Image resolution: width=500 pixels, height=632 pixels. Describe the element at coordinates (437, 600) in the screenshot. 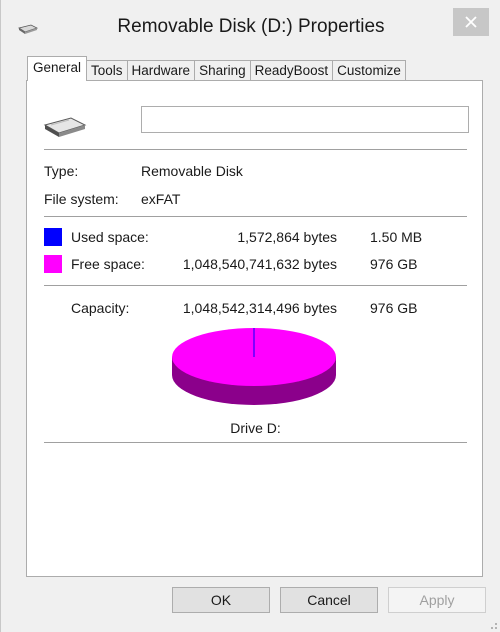

I see `apply-button: Apply` at that location.